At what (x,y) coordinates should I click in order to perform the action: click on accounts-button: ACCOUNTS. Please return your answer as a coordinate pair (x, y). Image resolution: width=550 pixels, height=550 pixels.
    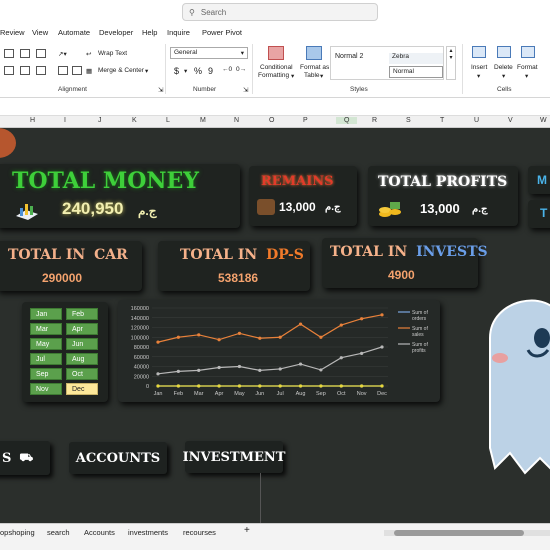
    Looking at the image, I should click on (118, 458).